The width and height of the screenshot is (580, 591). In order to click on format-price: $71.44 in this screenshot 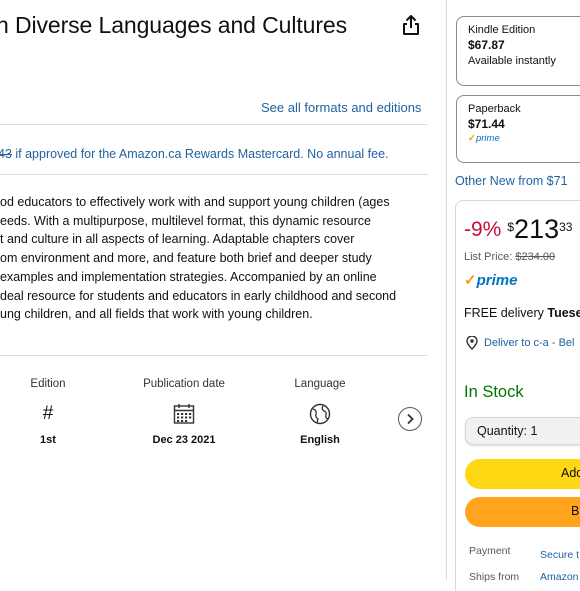, I will do `click(486, 124)`.